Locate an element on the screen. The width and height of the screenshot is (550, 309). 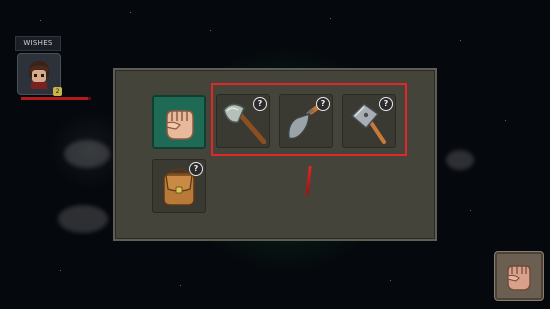
help-icon: ? is located at coordinates (196, 169).